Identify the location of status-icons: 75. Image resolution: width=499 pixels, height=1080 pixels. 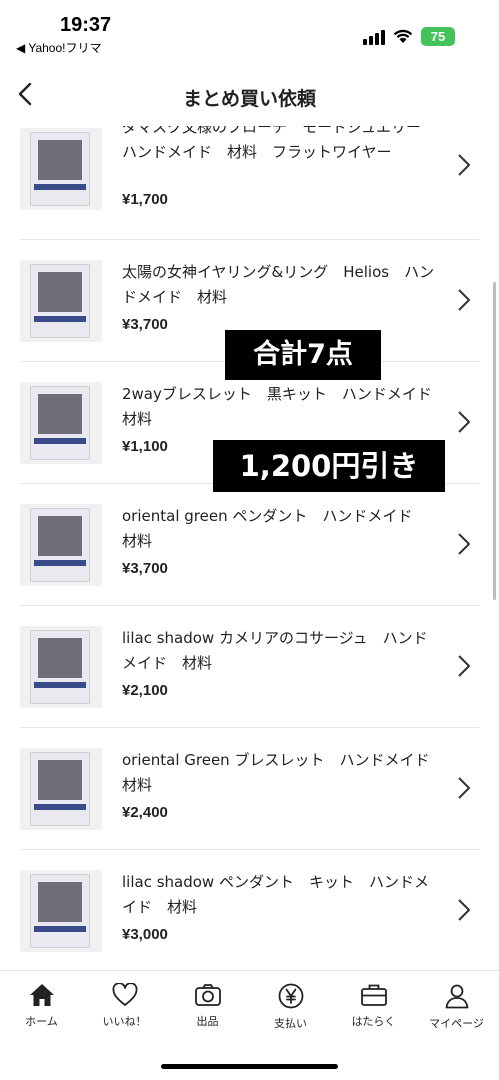
(409, 36).